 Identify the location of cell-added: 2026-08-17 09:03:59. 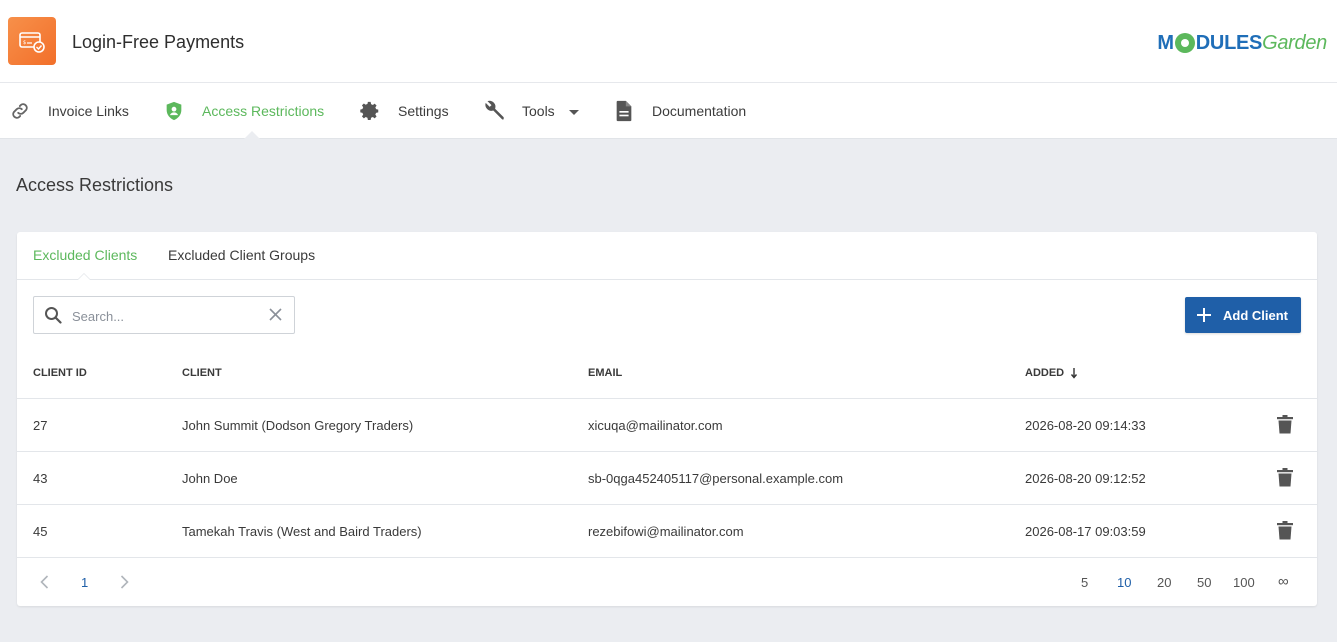
(1085, 531).